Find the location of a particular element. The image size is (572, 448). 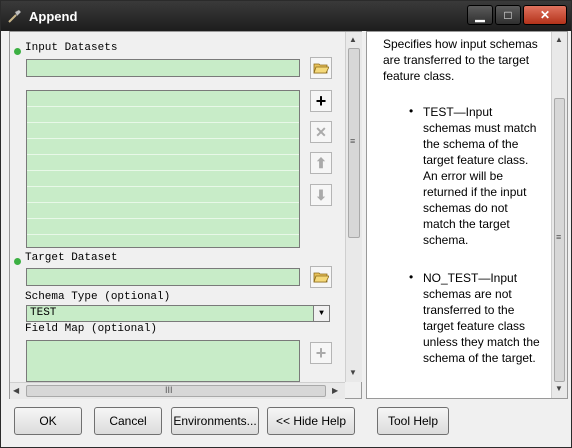

cancel-button: Cancel is located at coordinates (128, 421).